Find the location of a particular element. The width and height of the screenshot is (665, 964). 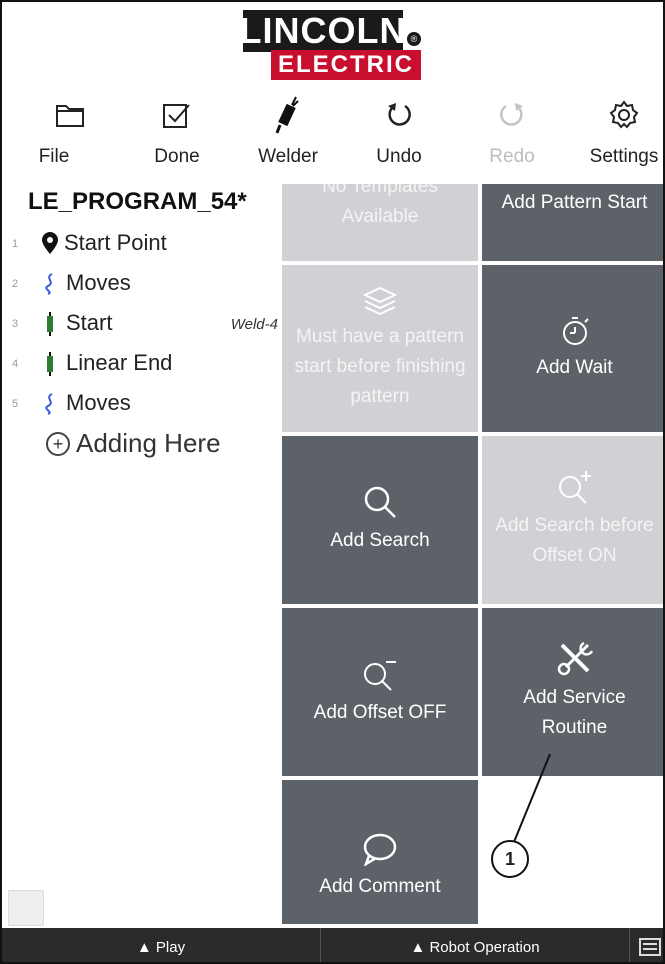

logo-top-text: LINCOLN is located at coordinates (323, 31).